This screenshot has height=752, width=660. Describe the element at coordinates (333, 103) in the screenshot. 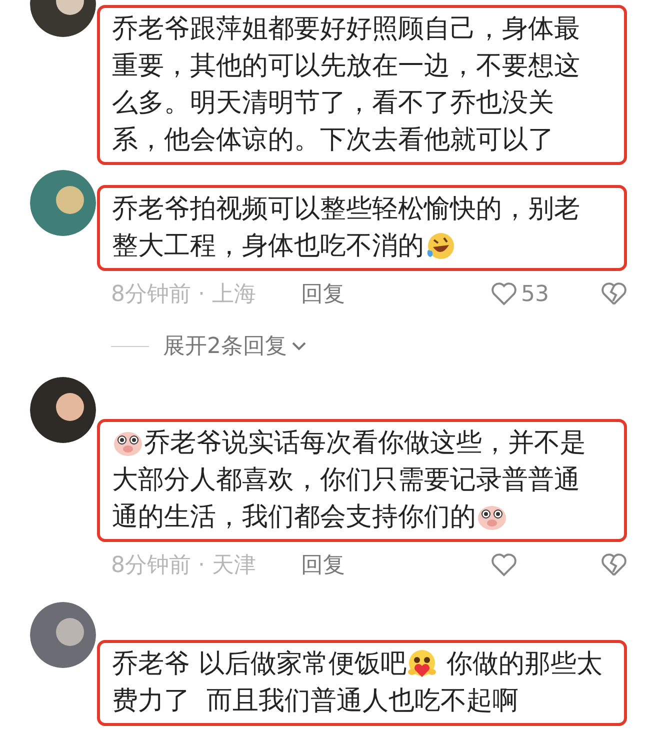

I see `comment-text: 么多。明天清明节了，看不了乔也没关` at that location.